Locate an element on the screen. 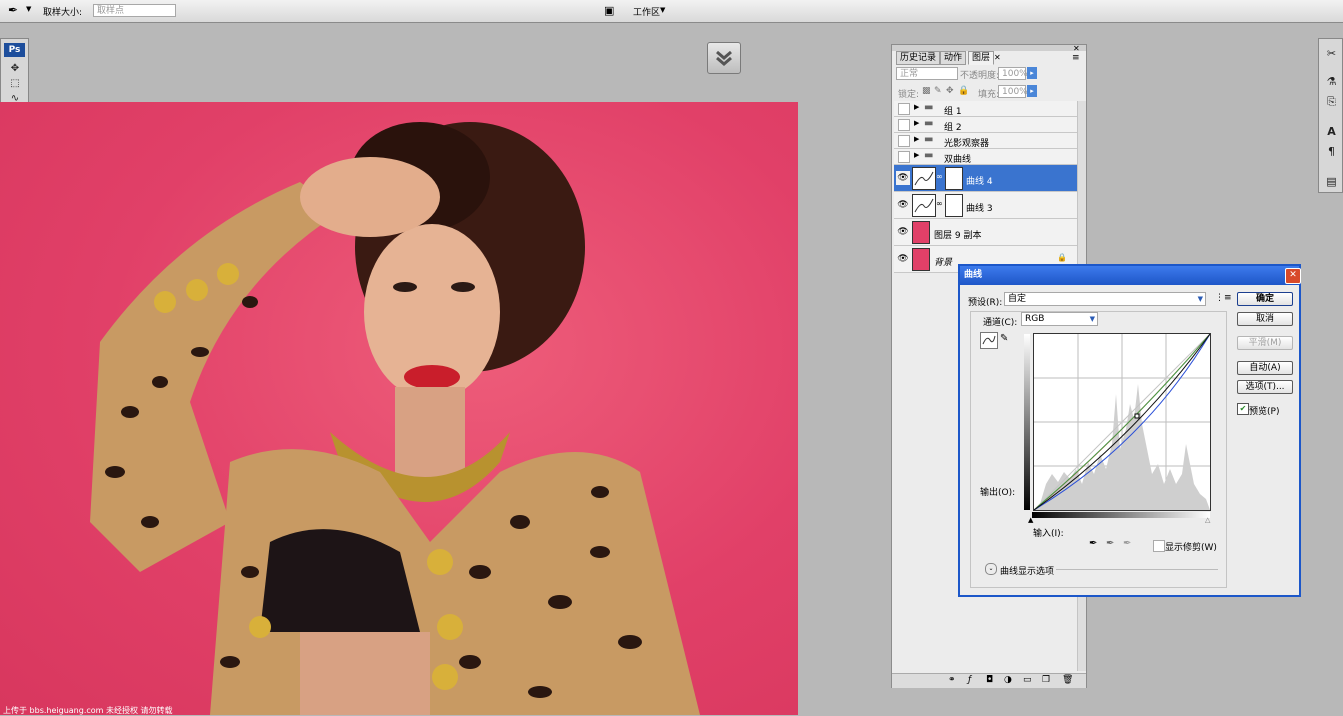  opacity-arrow-icon: ▸ is located at coordinates (1032, 73).